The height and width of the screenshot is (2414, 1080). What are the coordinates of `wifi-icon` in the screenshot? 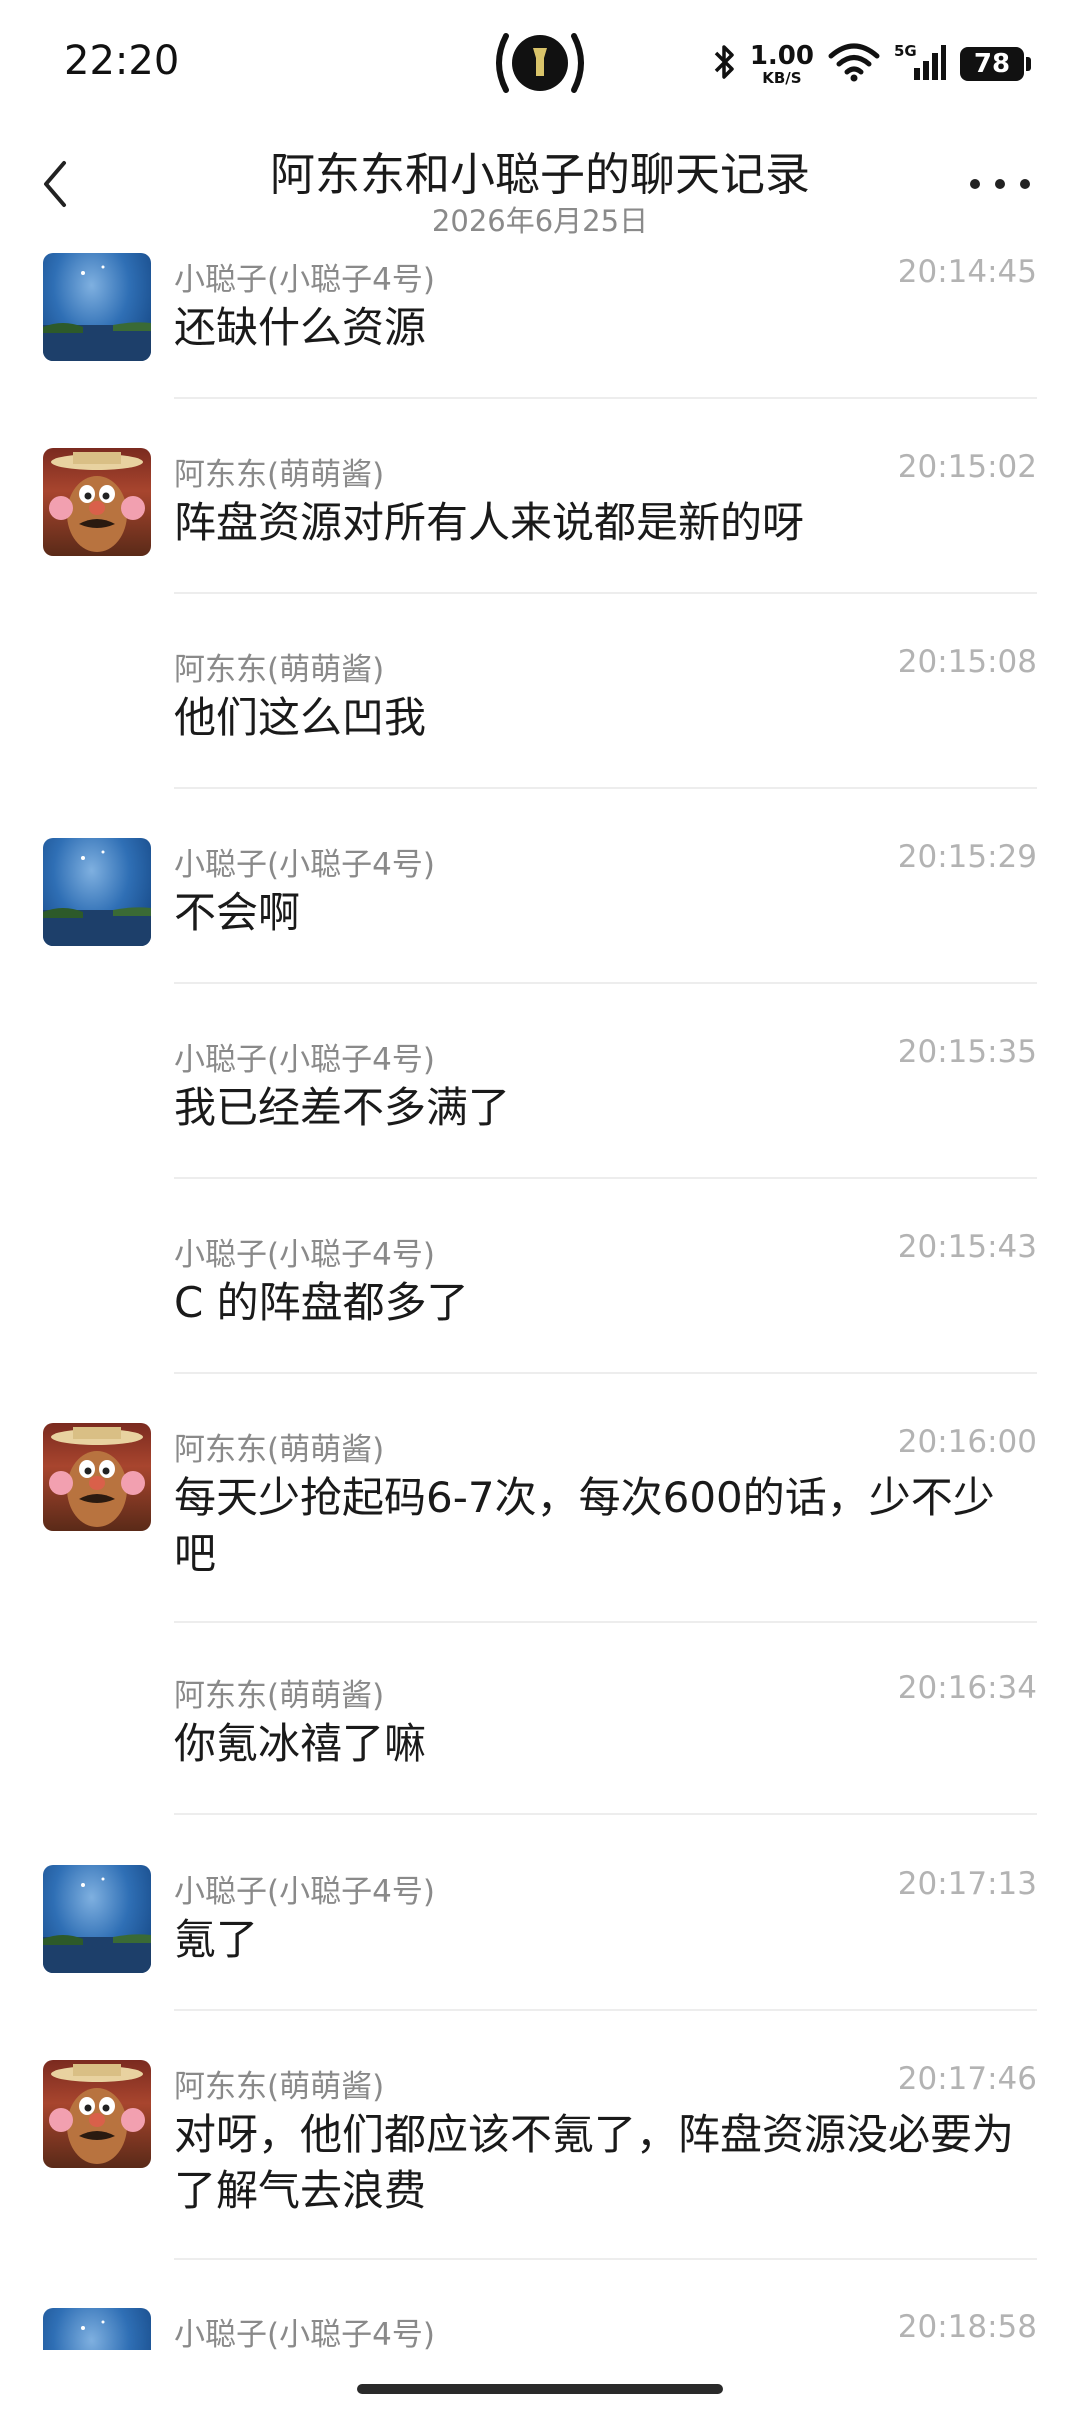 It's located at (854, 64).